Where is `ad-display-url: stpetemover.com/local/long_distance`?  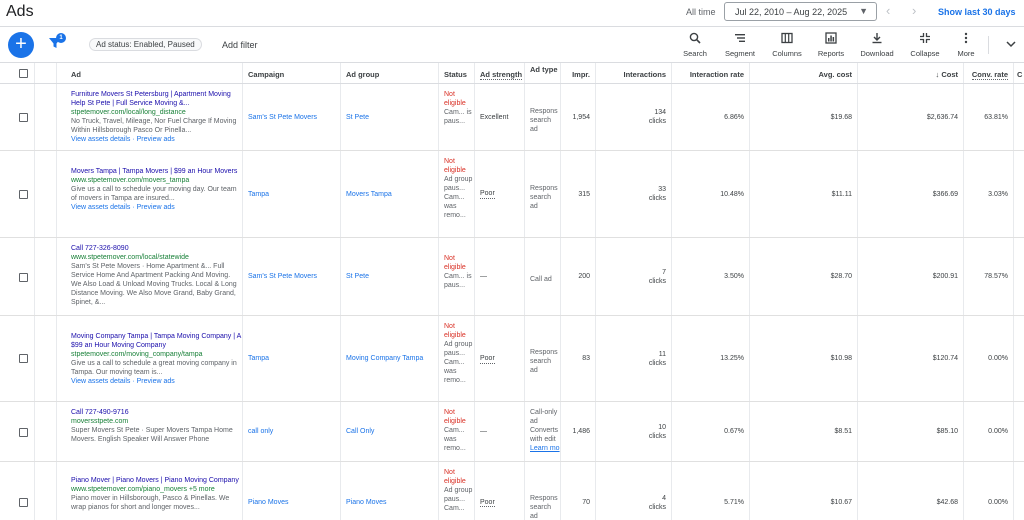 ad-display-url: stpetemover.com/local/long_distance is located at coordinates (128, 112).